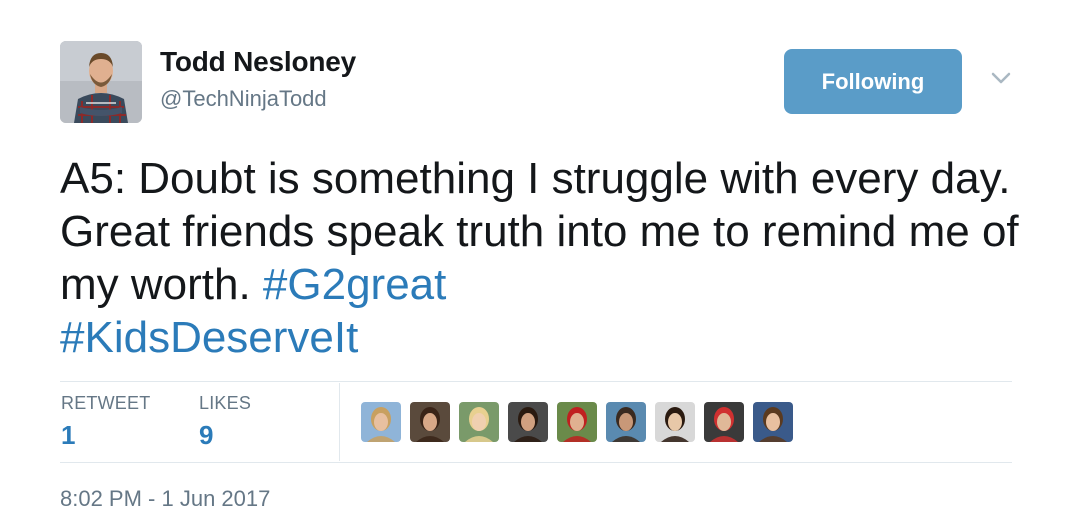 The image size is (1072, 530). I want to click on hashtag-link: #KidsDeserveIt, so click(209, 337).